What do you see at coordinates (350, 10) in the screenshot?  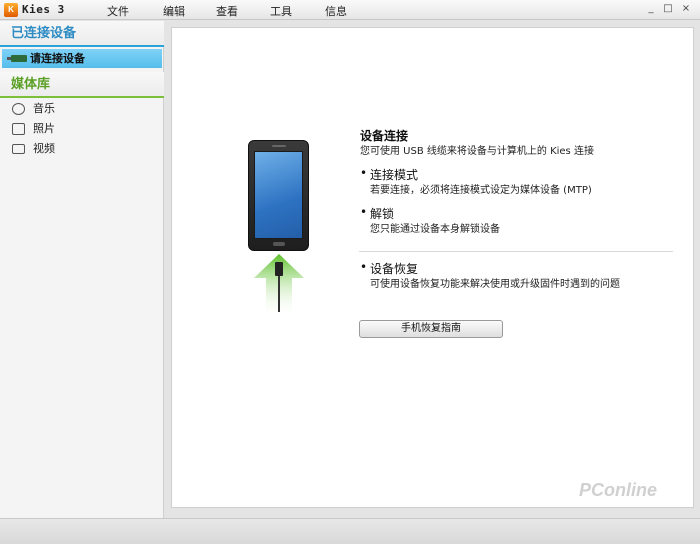 I see `title-bar: K Kies 3 文件 编辑 查看 工具 信息 _ □ ×` at bounding box center [350, 10].